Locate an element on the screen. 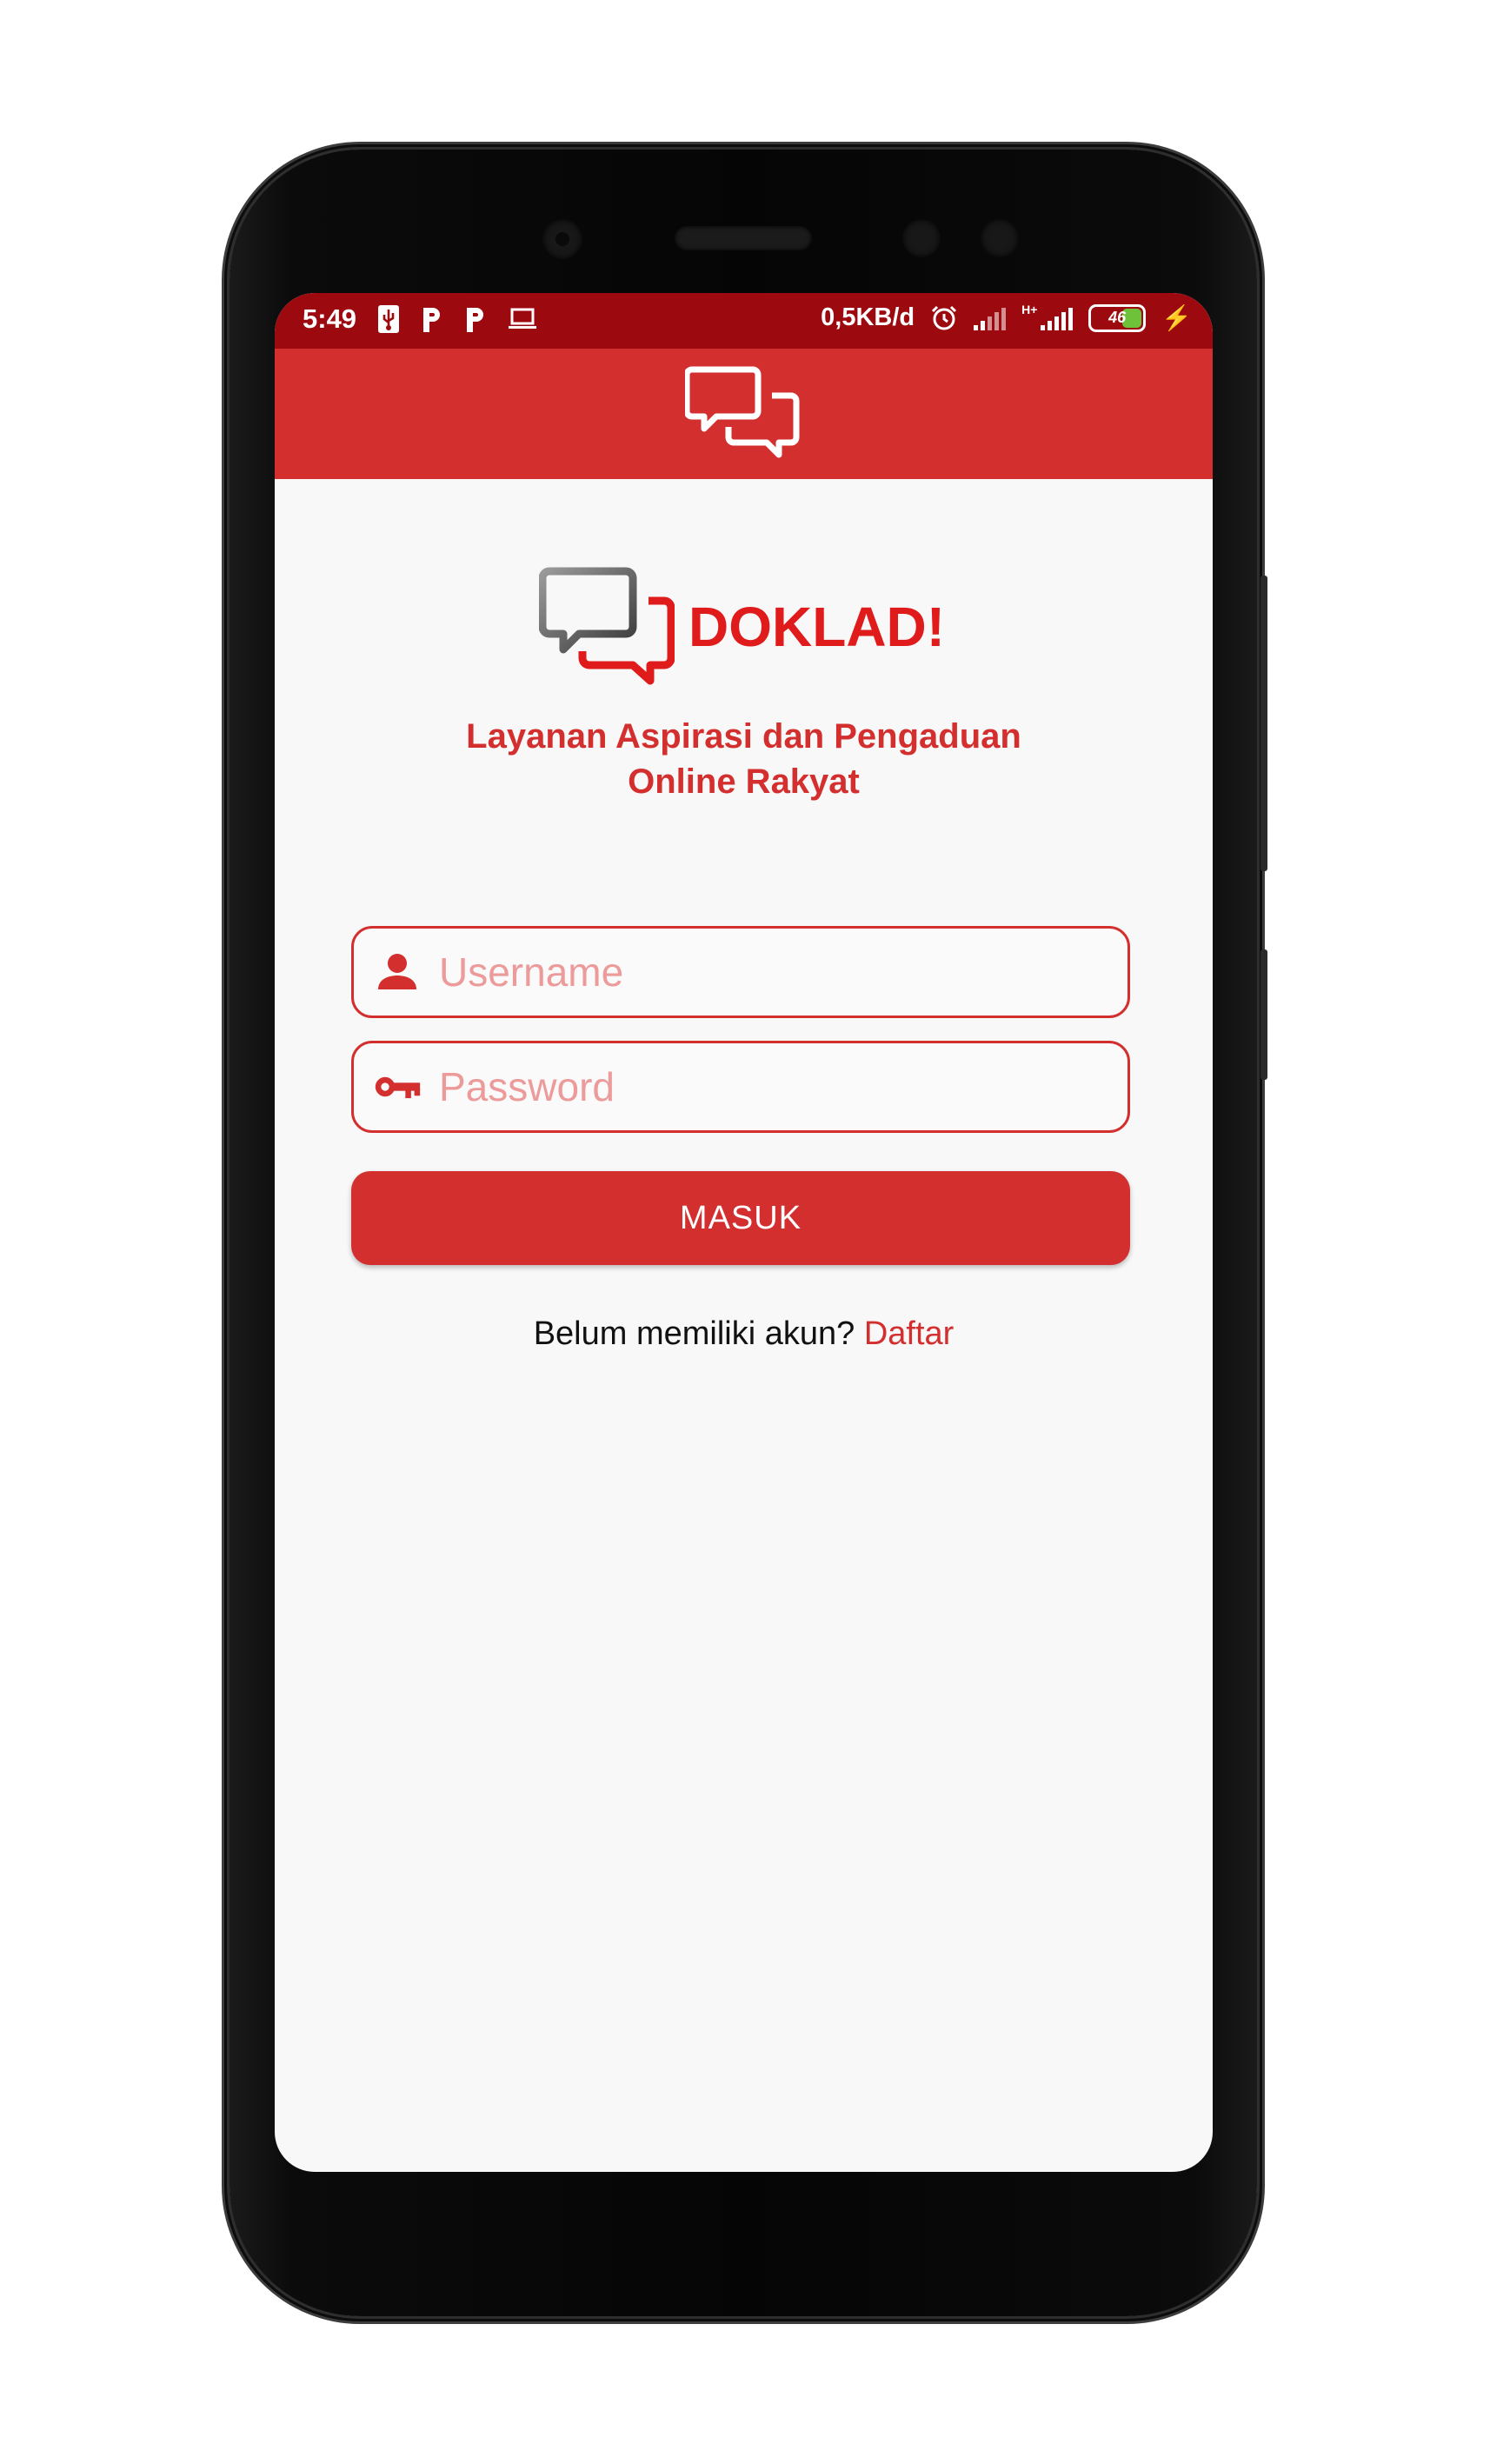  signup-prompt: Belum memiliki akun? Daftar is located at coordinates (744, 1334).